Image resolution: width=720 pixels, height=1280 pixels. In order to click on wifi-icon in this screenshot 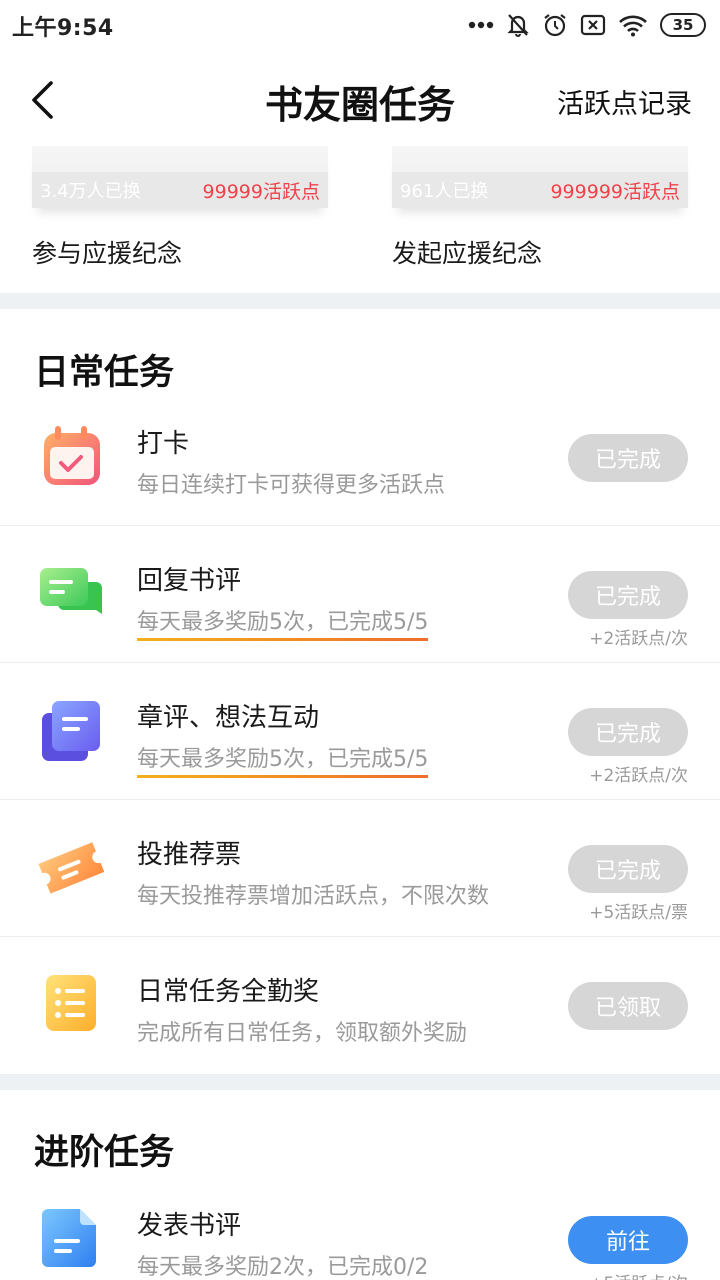, I will do `click(633, 26)`.